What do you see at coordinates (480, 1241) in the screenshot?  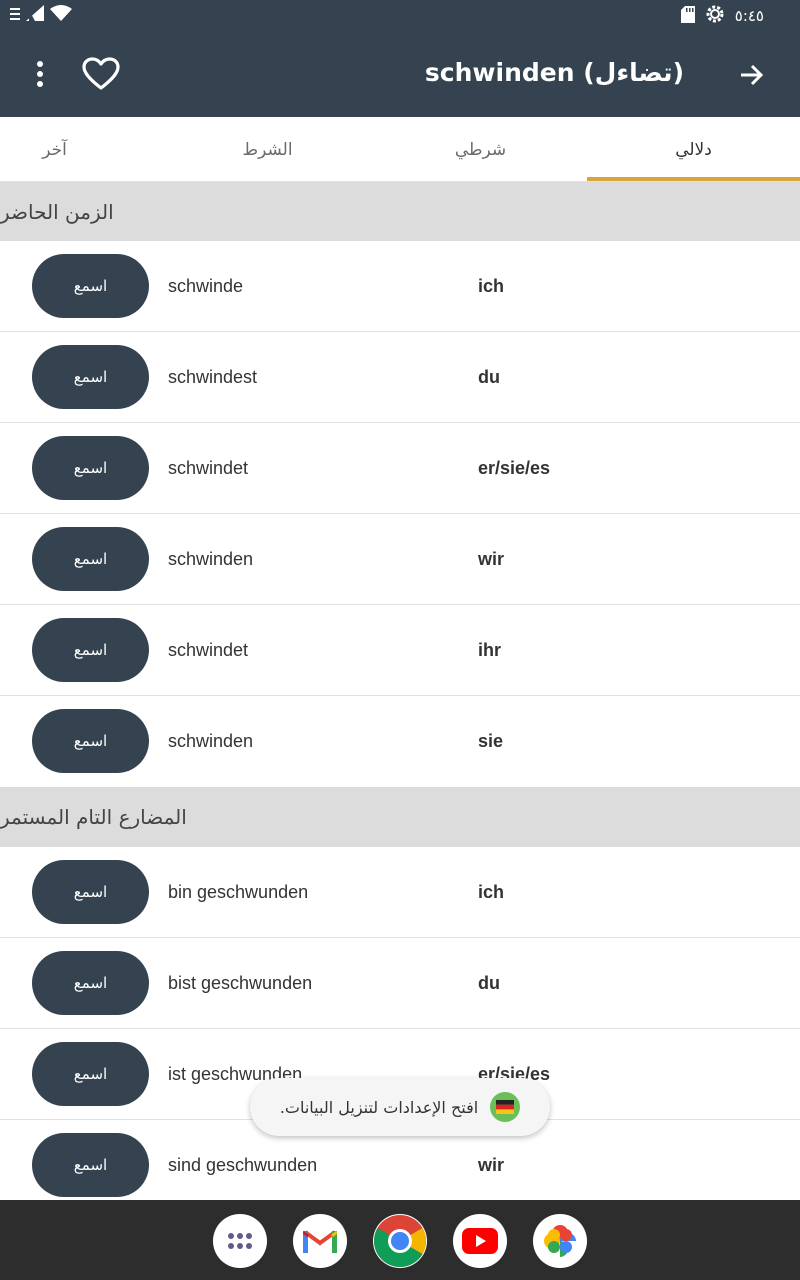 I see `youtube-icon` at bounding box center [480, 1241].